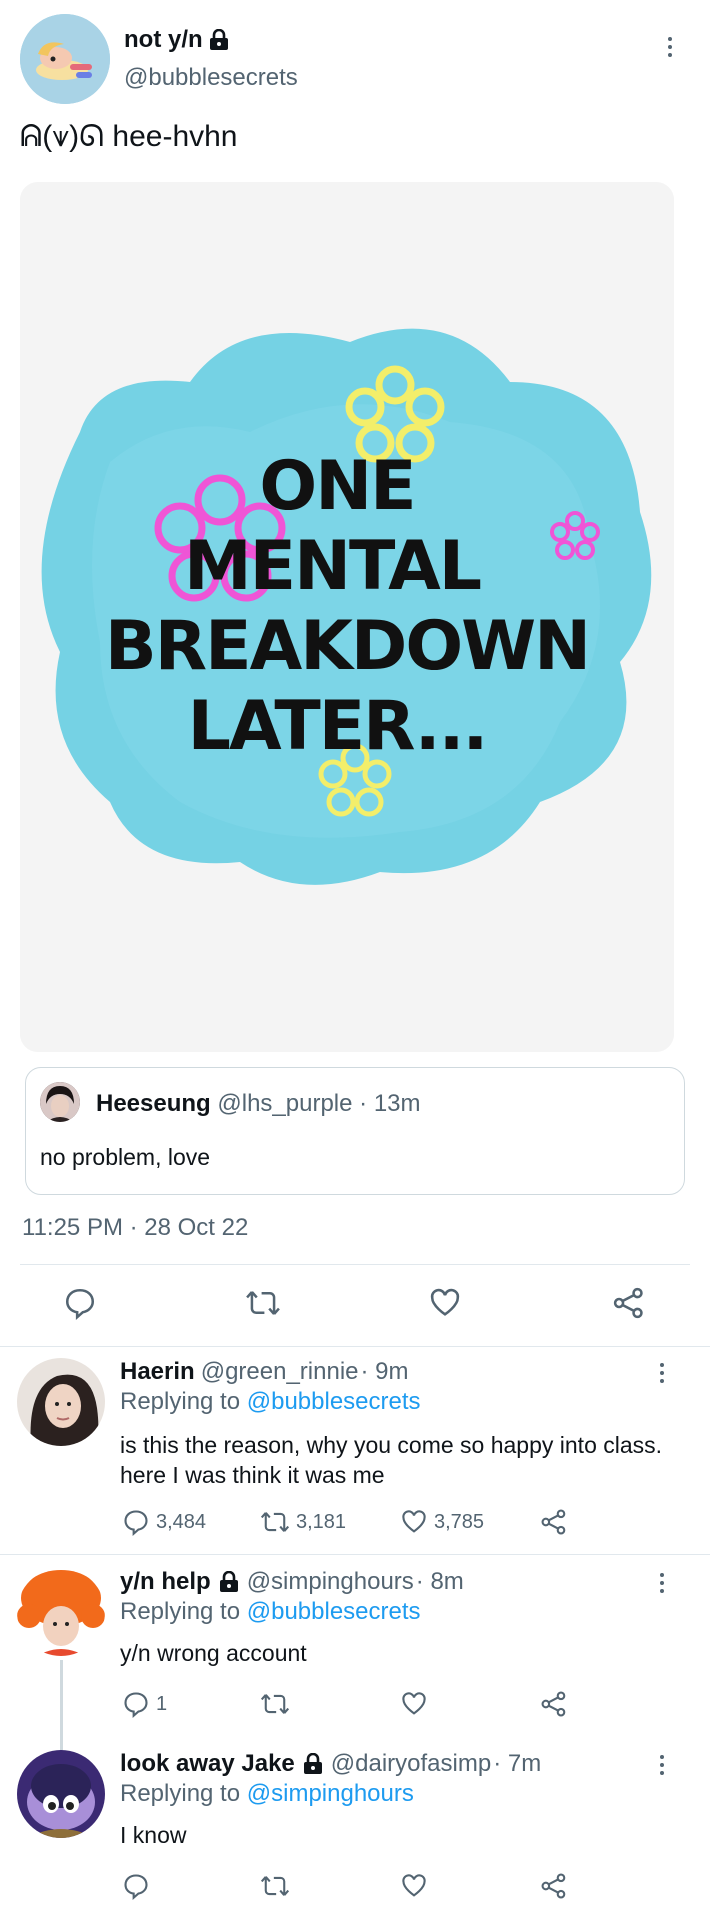 The width and height of the screenshot is (710, 1920). What do you see at coordinates (163, 40) in the screenshot?
I see `display-name-text: not y/n` at bounding box center [163, 40].